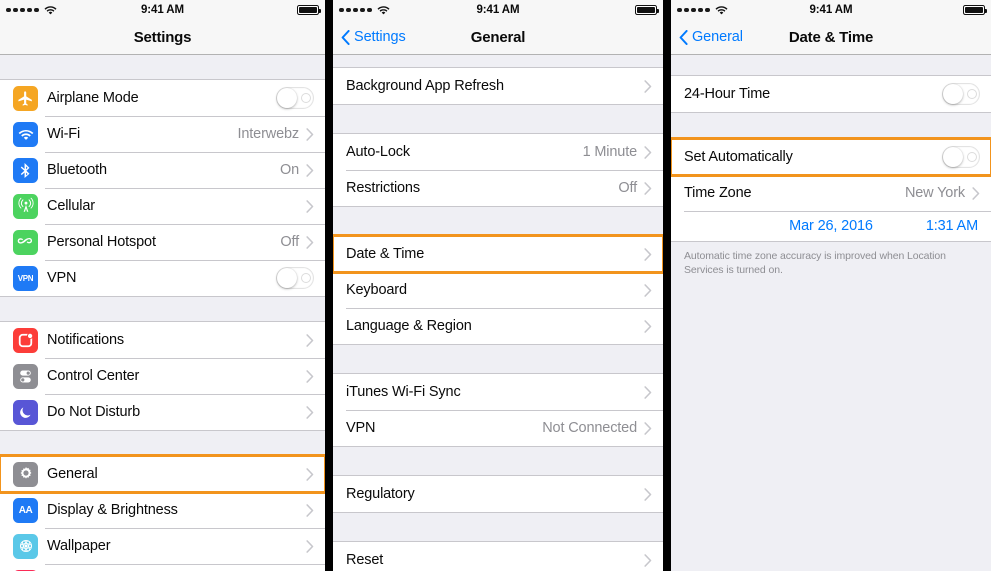 Image resolution: width=991 pixels, height=571 pixels. What do you see at coordinates (25, 134) in the screenshot?
I see `wifi-icon` at bounding box center [25, 134].